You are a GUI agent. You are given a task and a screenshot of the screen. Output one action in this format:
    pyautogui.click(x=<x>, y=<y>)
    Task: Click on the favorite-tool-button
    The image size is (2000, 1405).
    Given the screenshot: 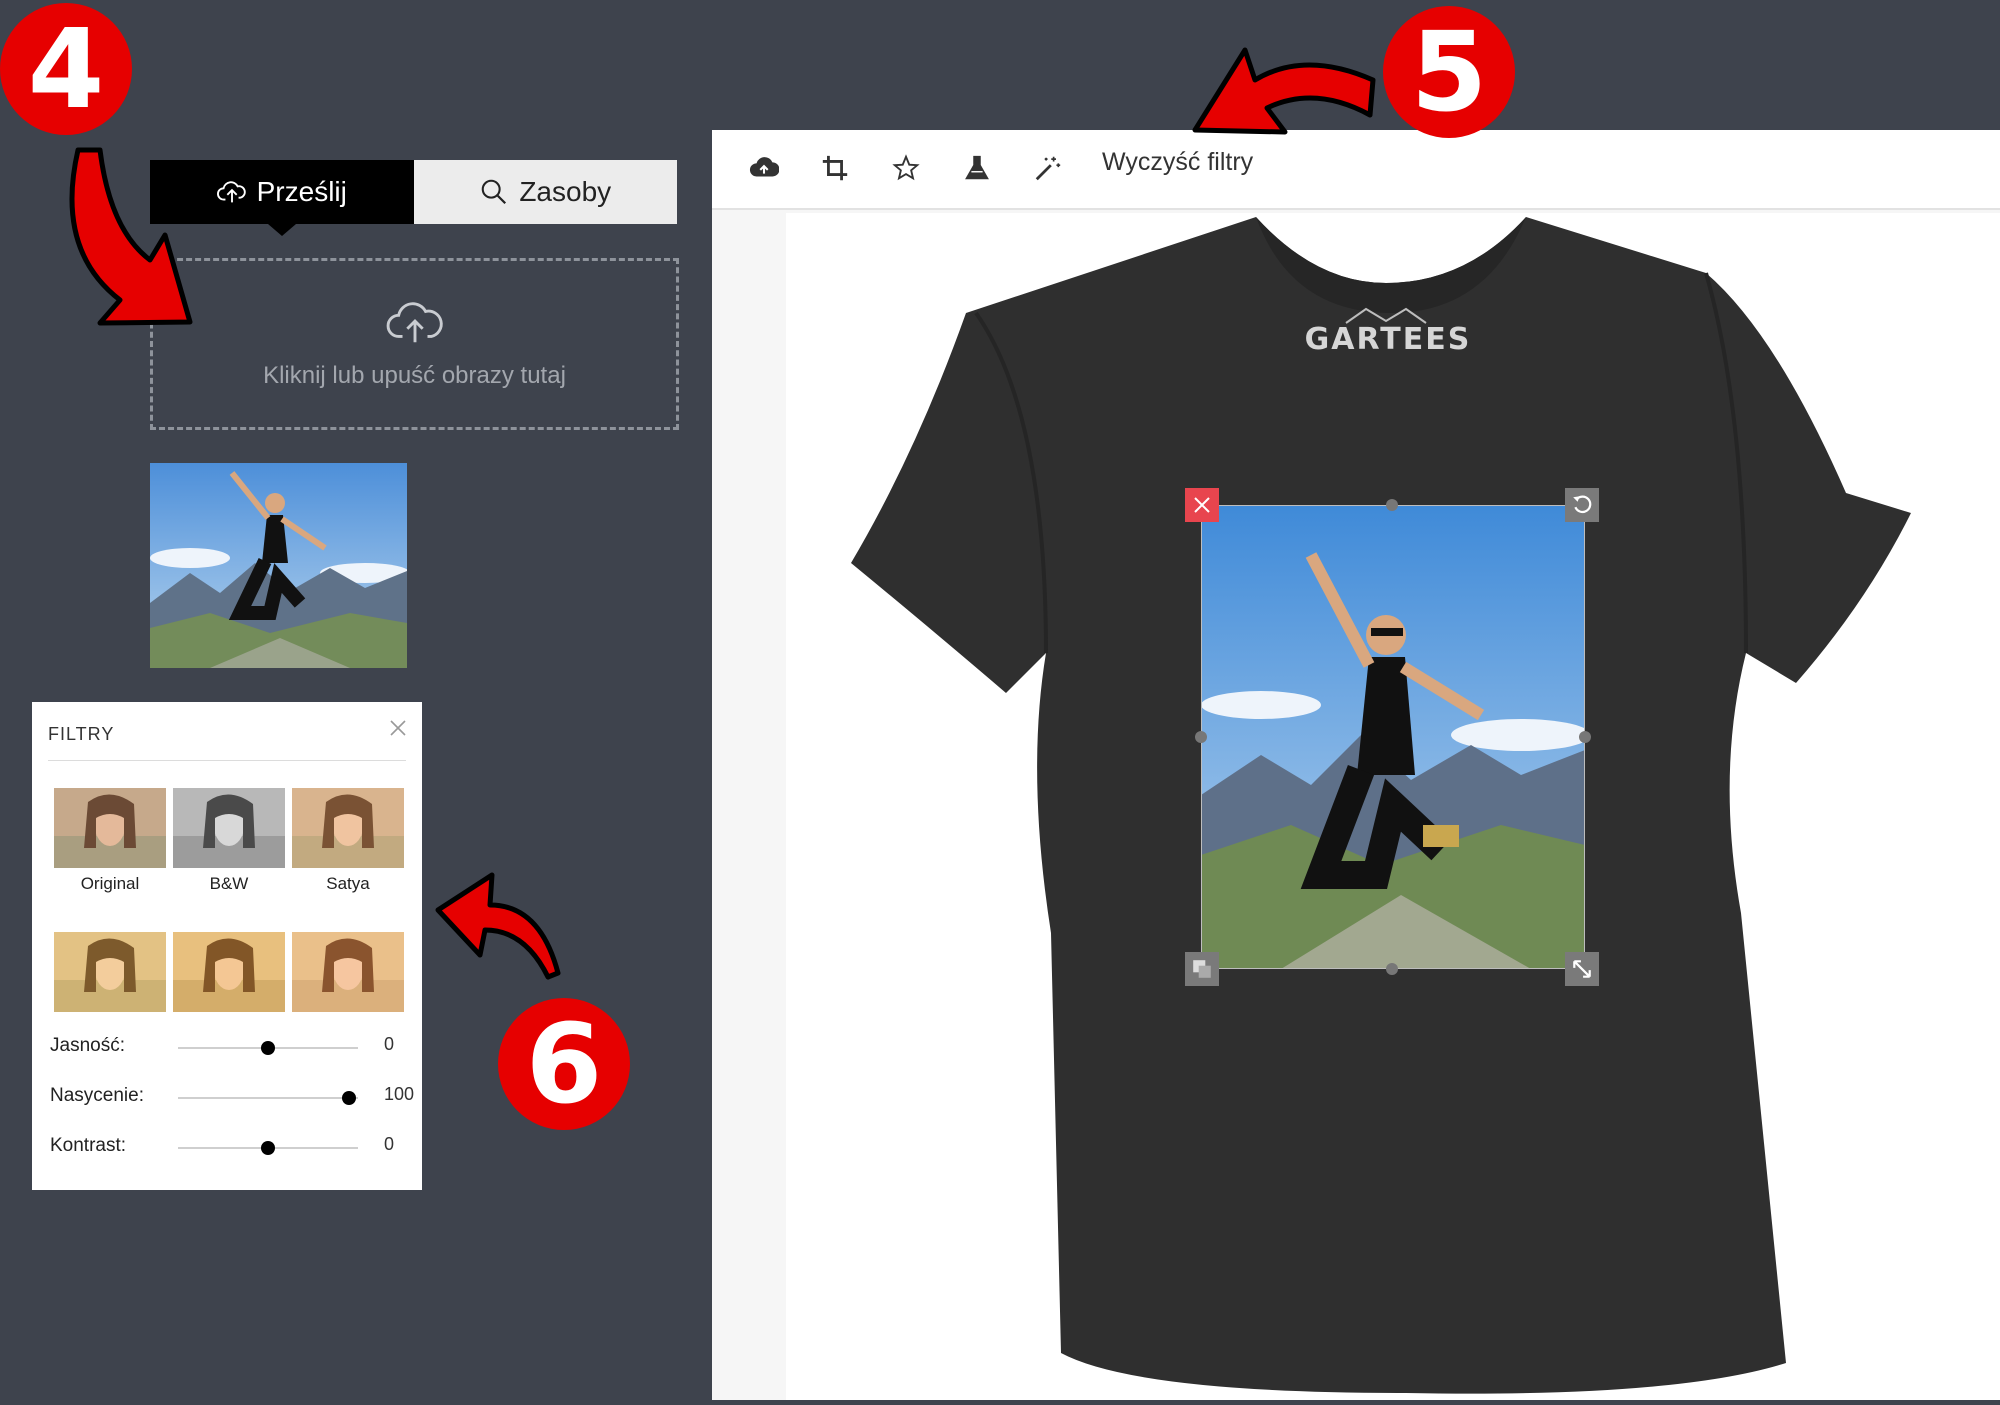 What is the action you would take?
    pyautogui.click(x=906, y=168)
    